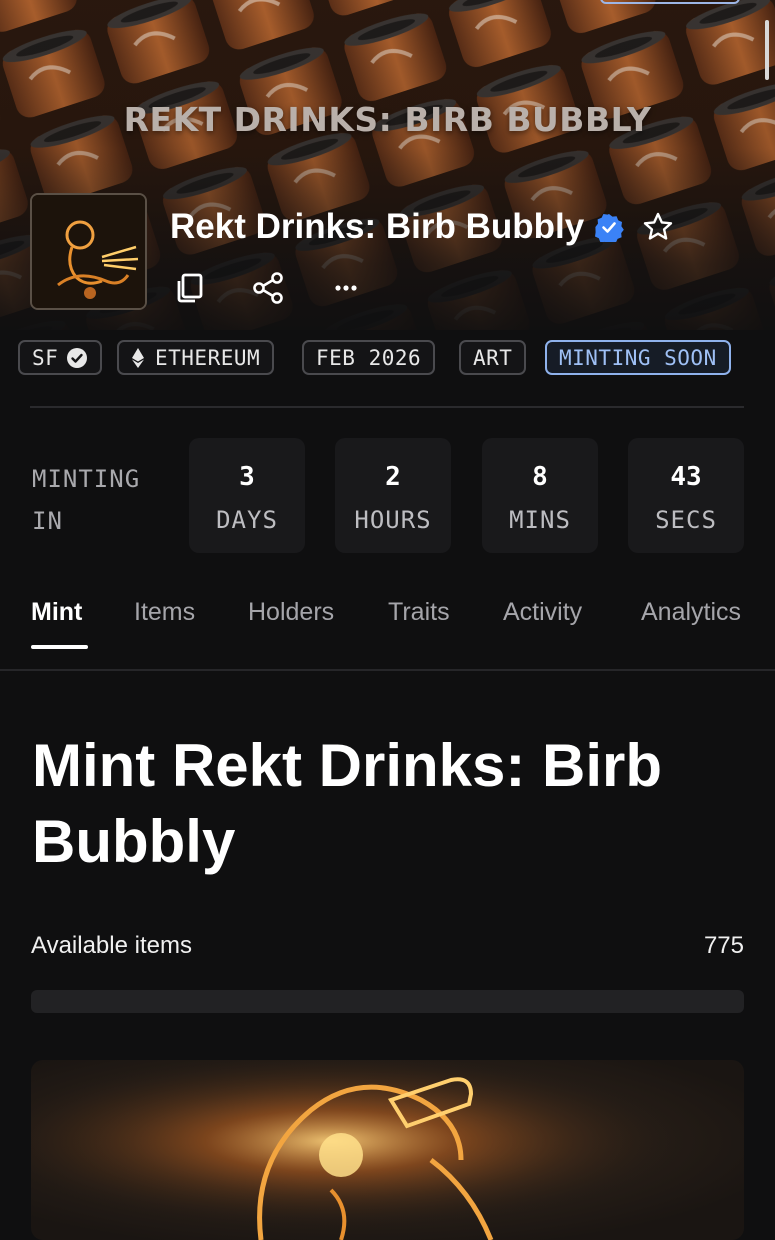  I want to click on verified-check-icon, so click(77, 357).